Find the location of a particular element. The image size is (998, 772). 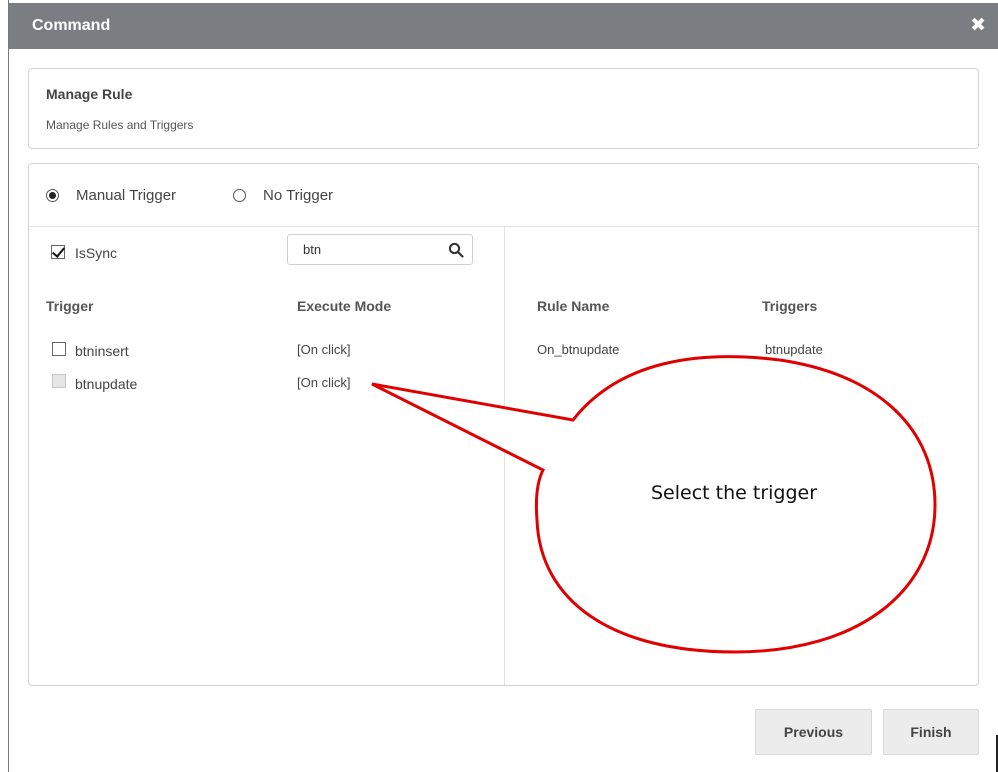

execute-mode-column-header: Execute Mode is located at coordinates (344, 306).